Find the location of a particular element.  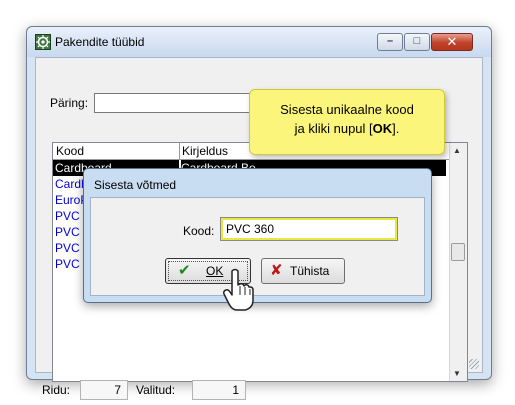

cancel-button: ✘ Tühista is located at coordinates (303, 271).